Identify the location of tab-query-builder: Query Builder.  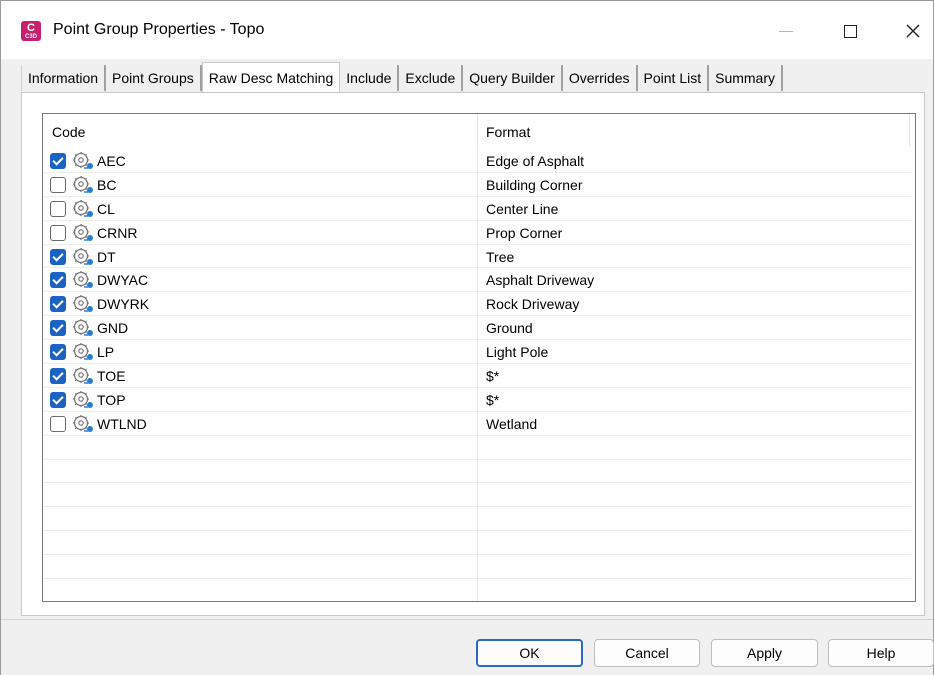
(513, 78).